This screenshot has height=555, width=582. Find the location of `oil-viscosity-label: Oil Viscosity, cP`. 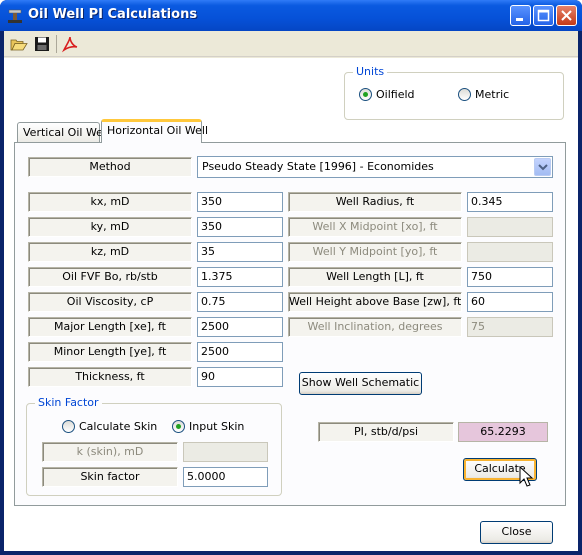

oil-viscosity-label: Oil Viscosity, cP is located at coordinates (110, 302).